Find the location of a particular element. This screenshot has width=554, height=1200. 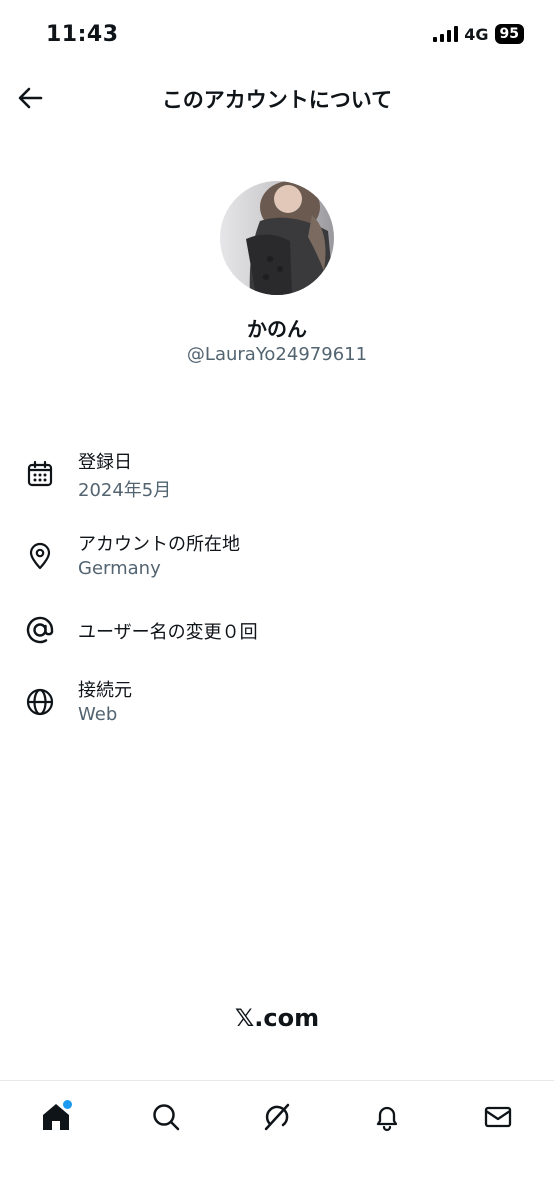

display-name: かのん is located at coordinates (277, 329).